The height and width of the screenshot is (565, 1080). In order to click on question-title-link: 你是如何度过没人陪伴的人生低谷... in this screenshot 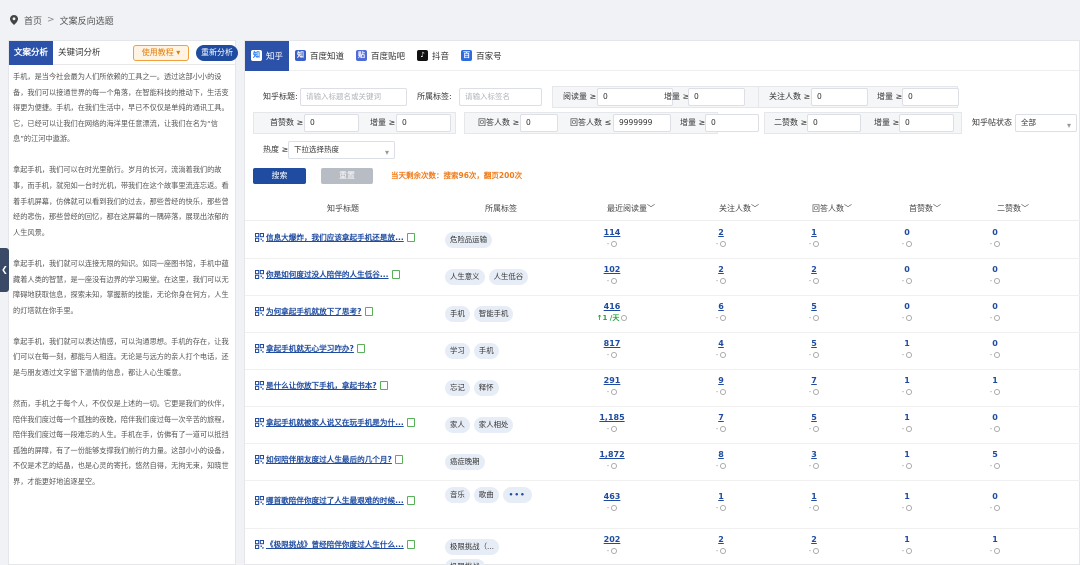, I will do `click(327, 274)`.